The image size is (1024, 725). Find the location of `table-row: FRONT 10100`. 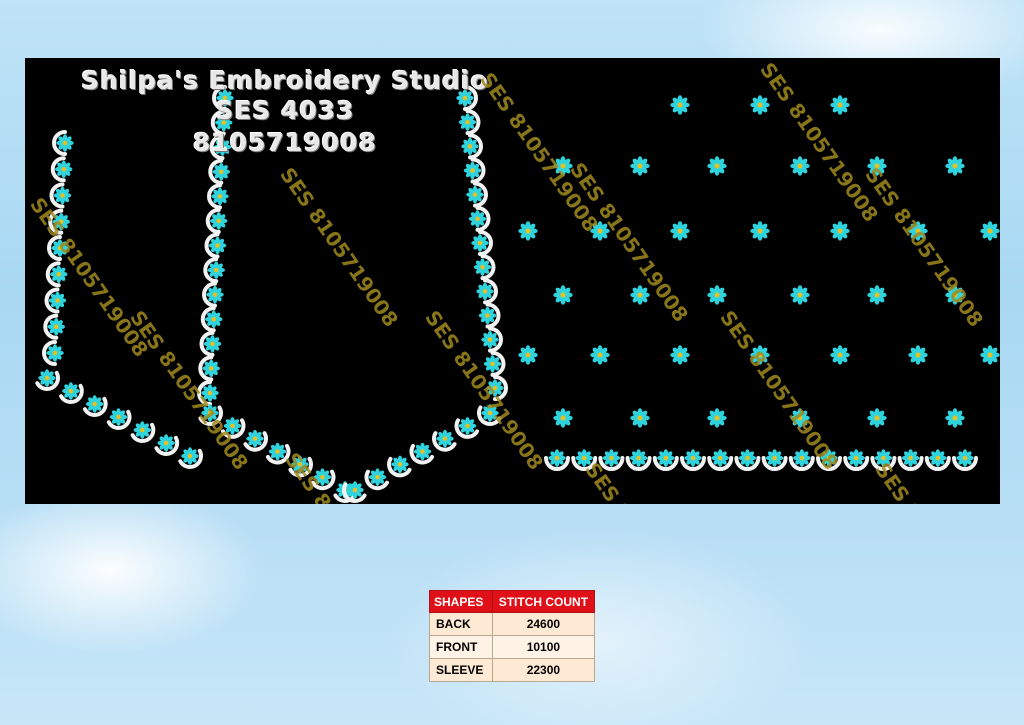

table-row: FRONT 10100 is located at coordinates (512, 647).